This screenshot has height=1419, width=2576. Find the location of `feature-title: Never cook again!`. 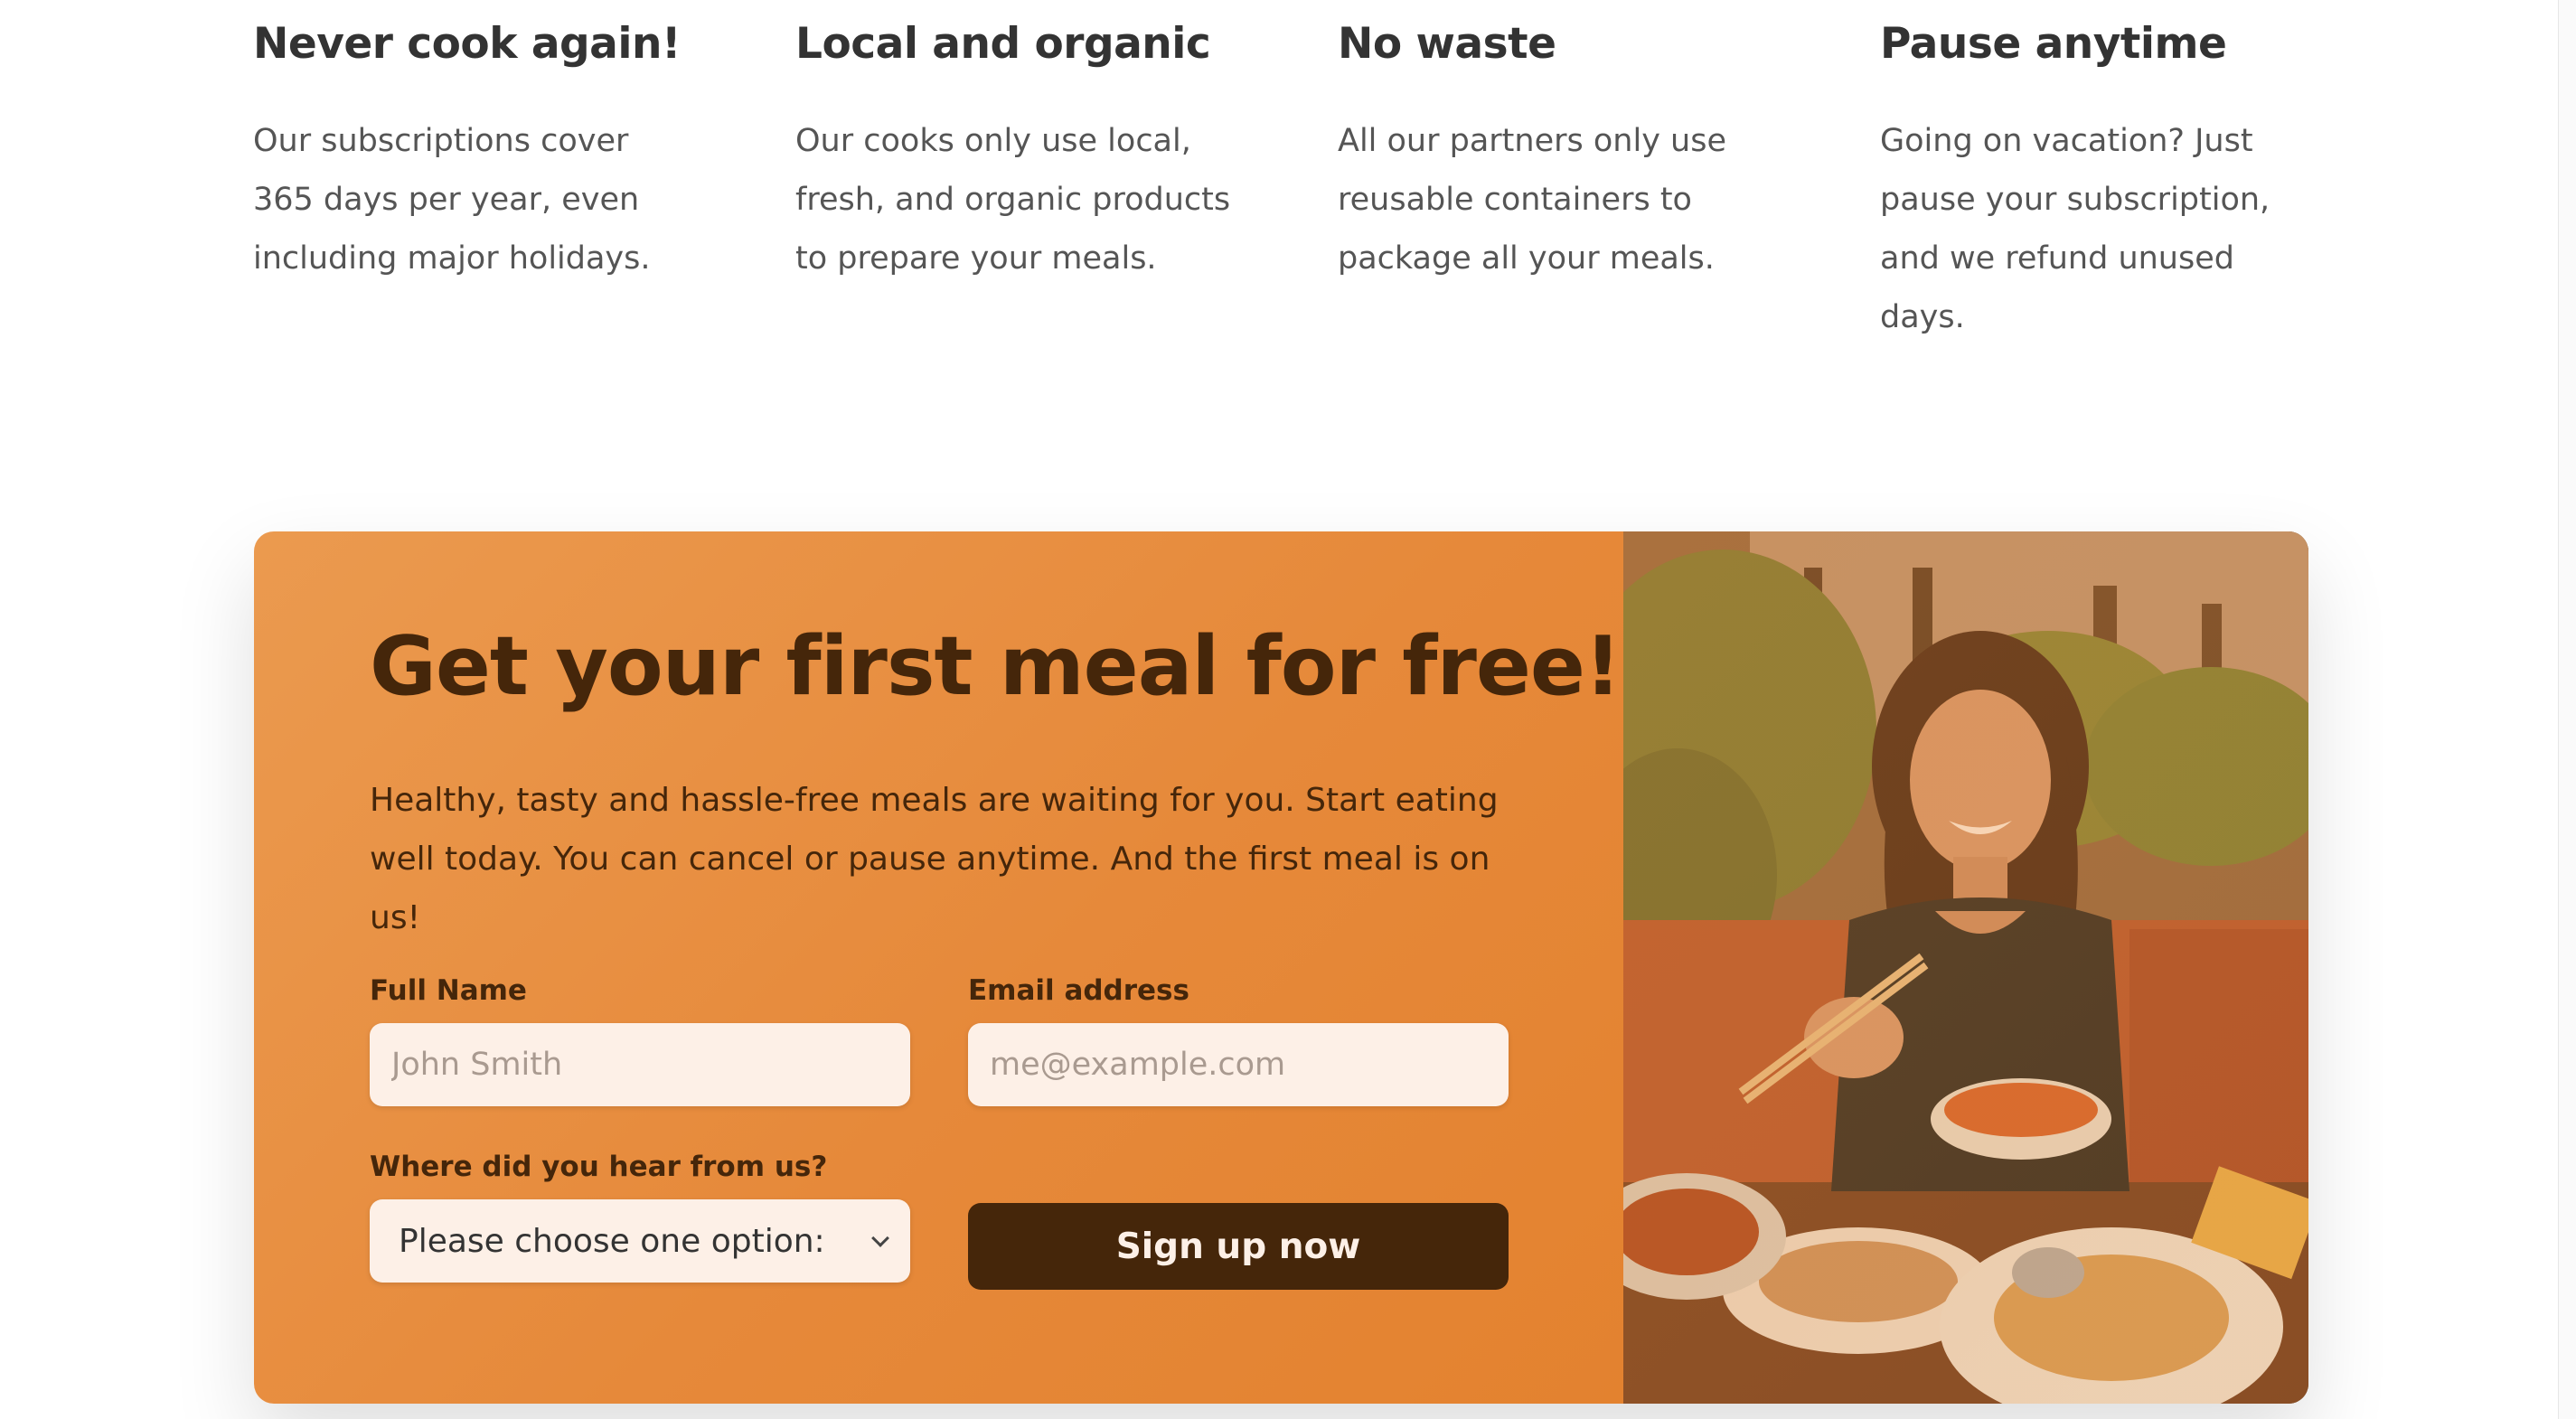

feature-title: Never cook again! is located at coordinates (467, 44).